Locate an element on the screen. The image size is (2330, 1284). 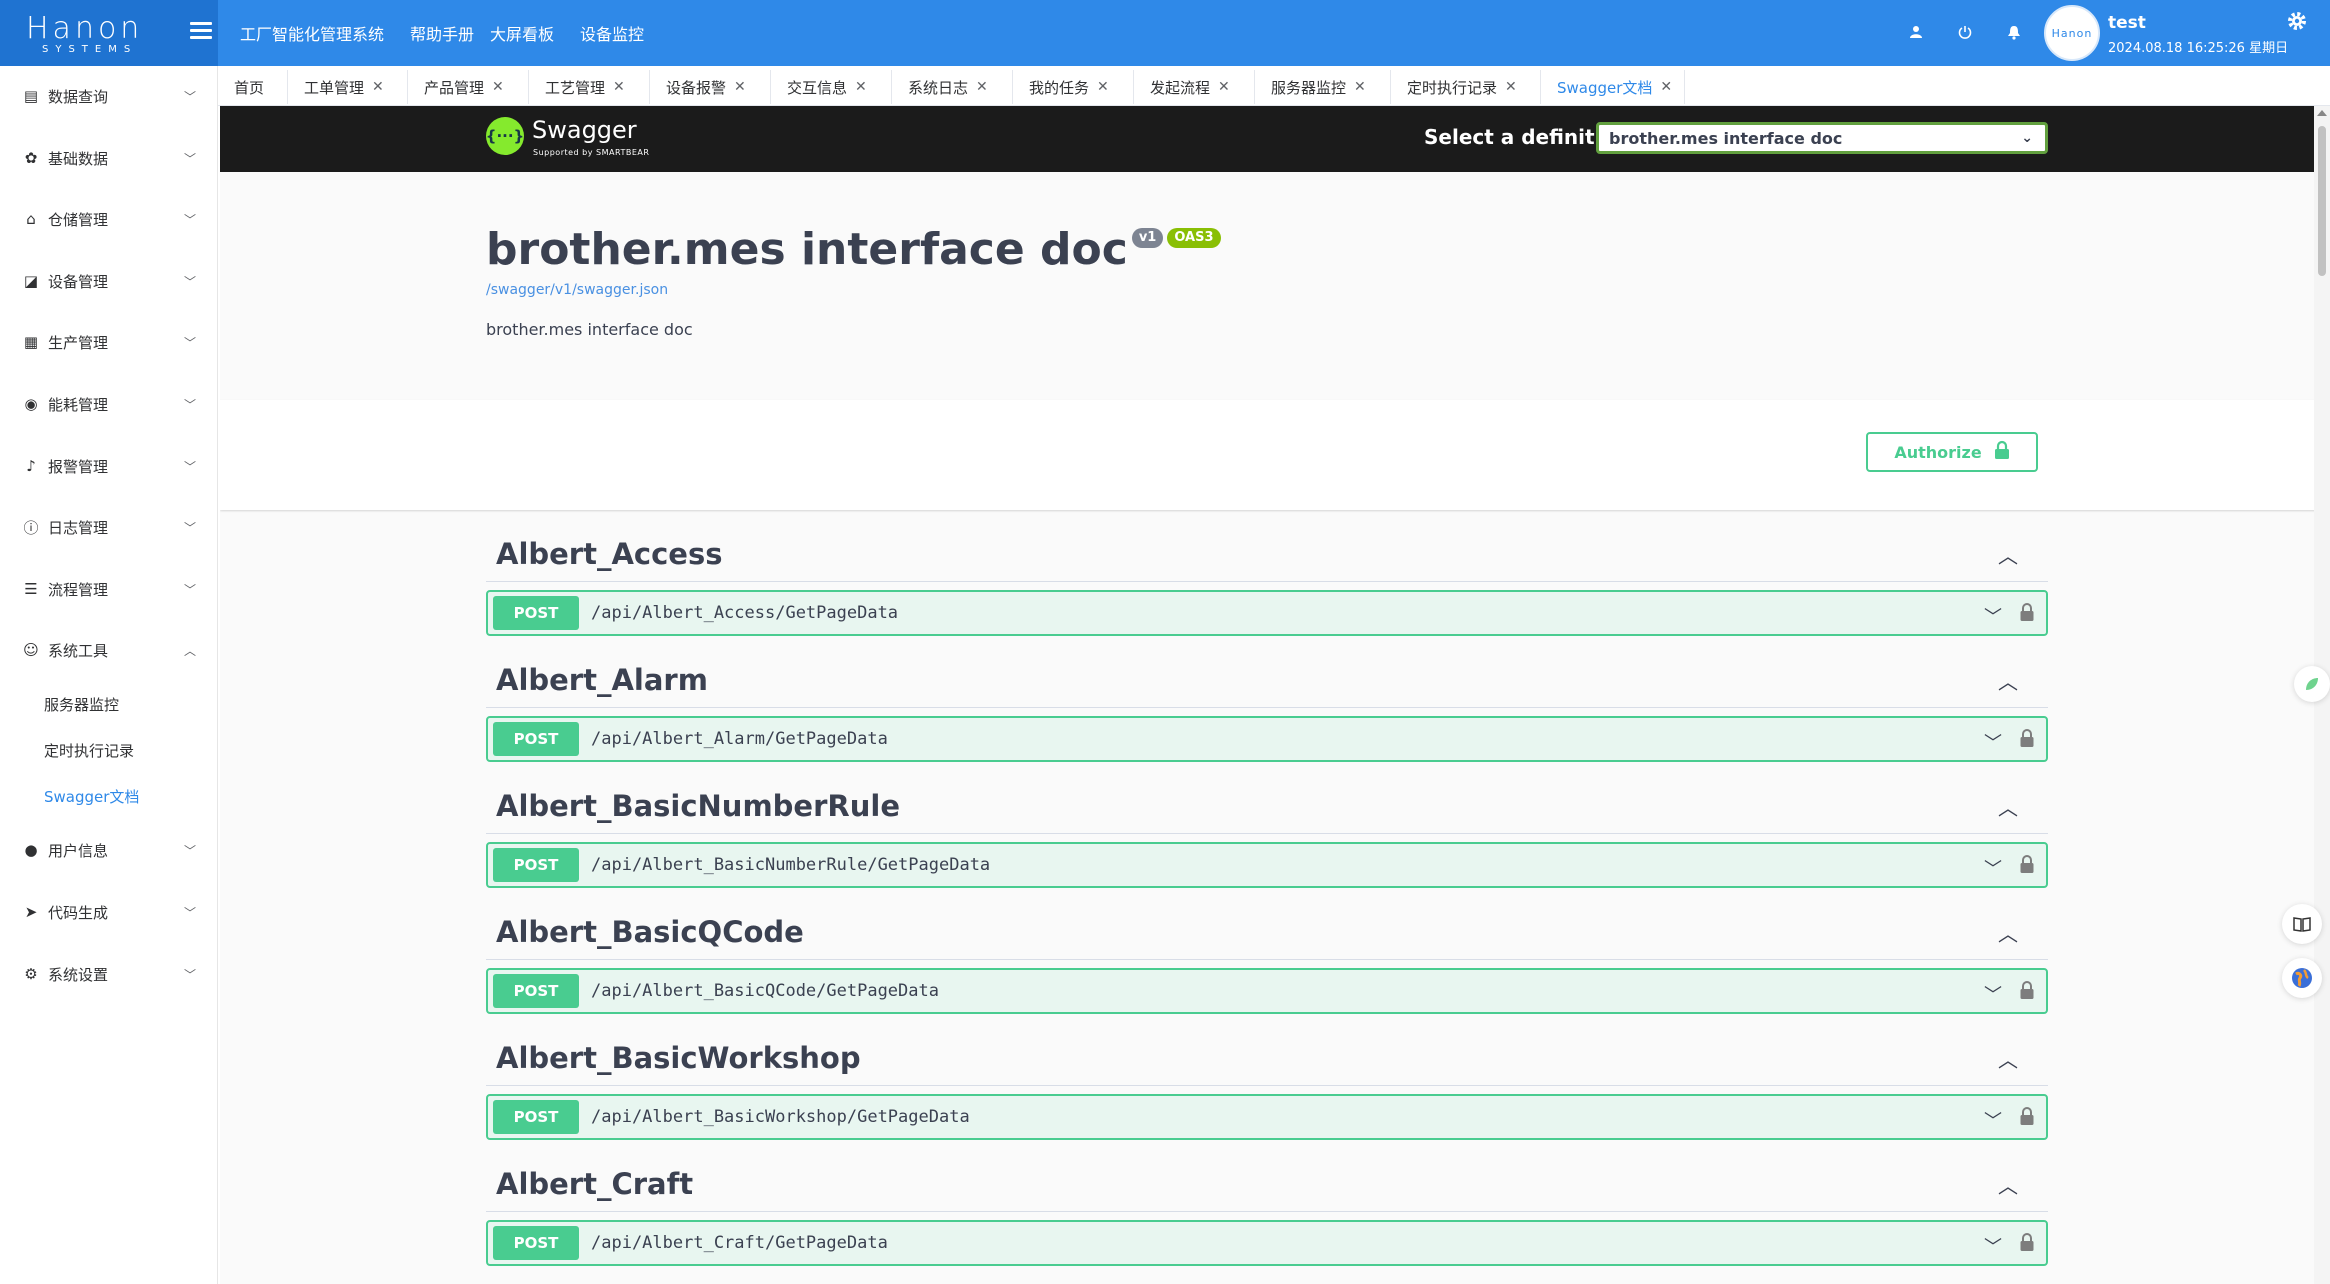
scroll-up-arrow-icon is located at coordinates (2322, 113).